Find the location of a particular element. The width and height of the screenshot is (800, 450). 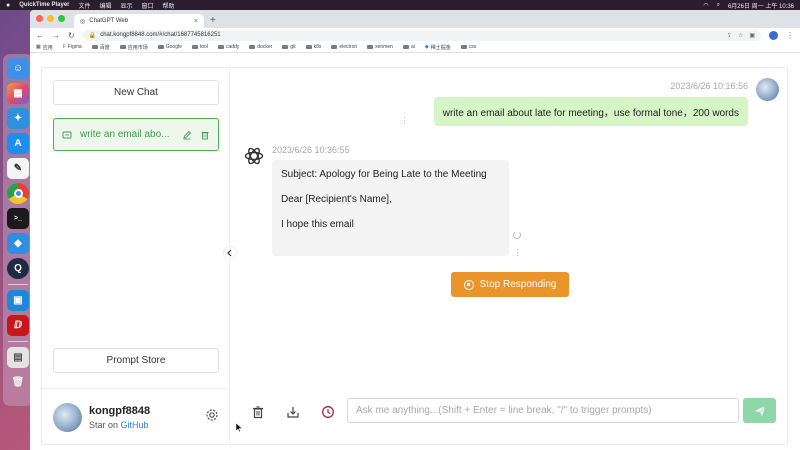

download-icon is located at coordinates (293, 412).